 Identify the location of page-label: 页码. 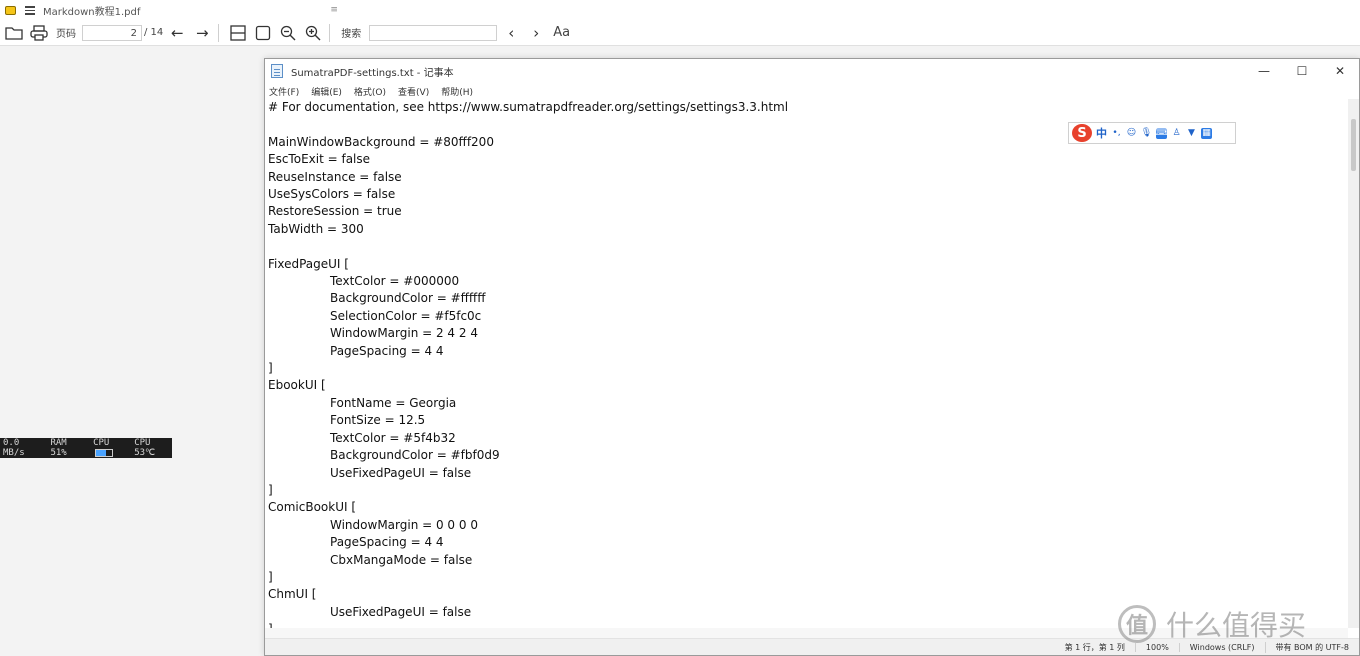
(66, 34).